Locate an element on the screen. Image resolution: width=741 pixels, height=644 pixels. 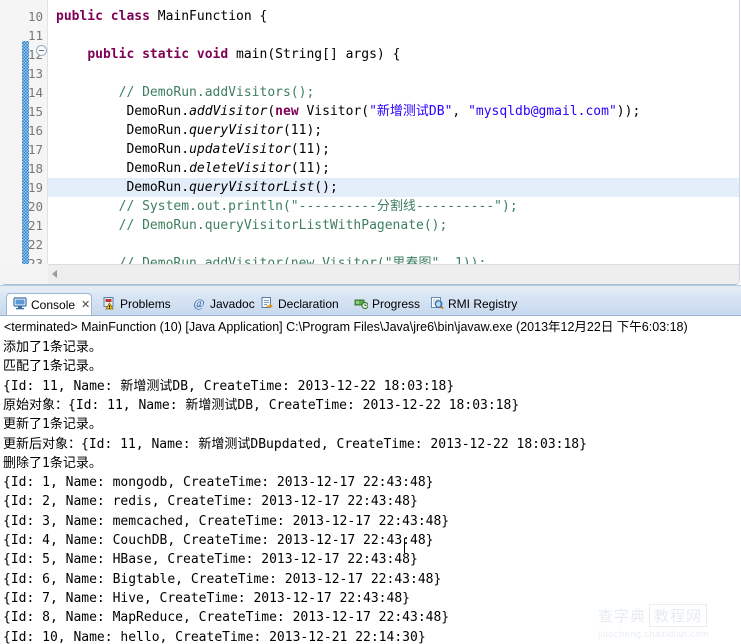
tab-rmi-registry: RMI Registry is located at coordinates (479, 304).